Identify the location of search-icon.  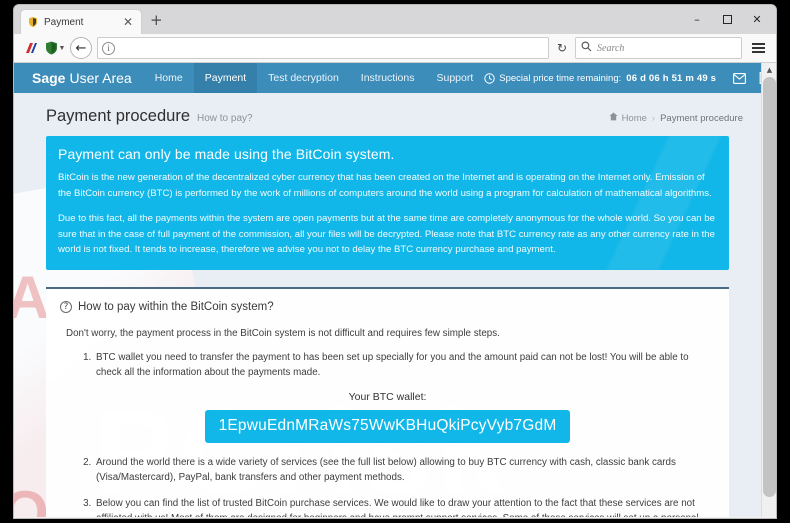
(586, 48).